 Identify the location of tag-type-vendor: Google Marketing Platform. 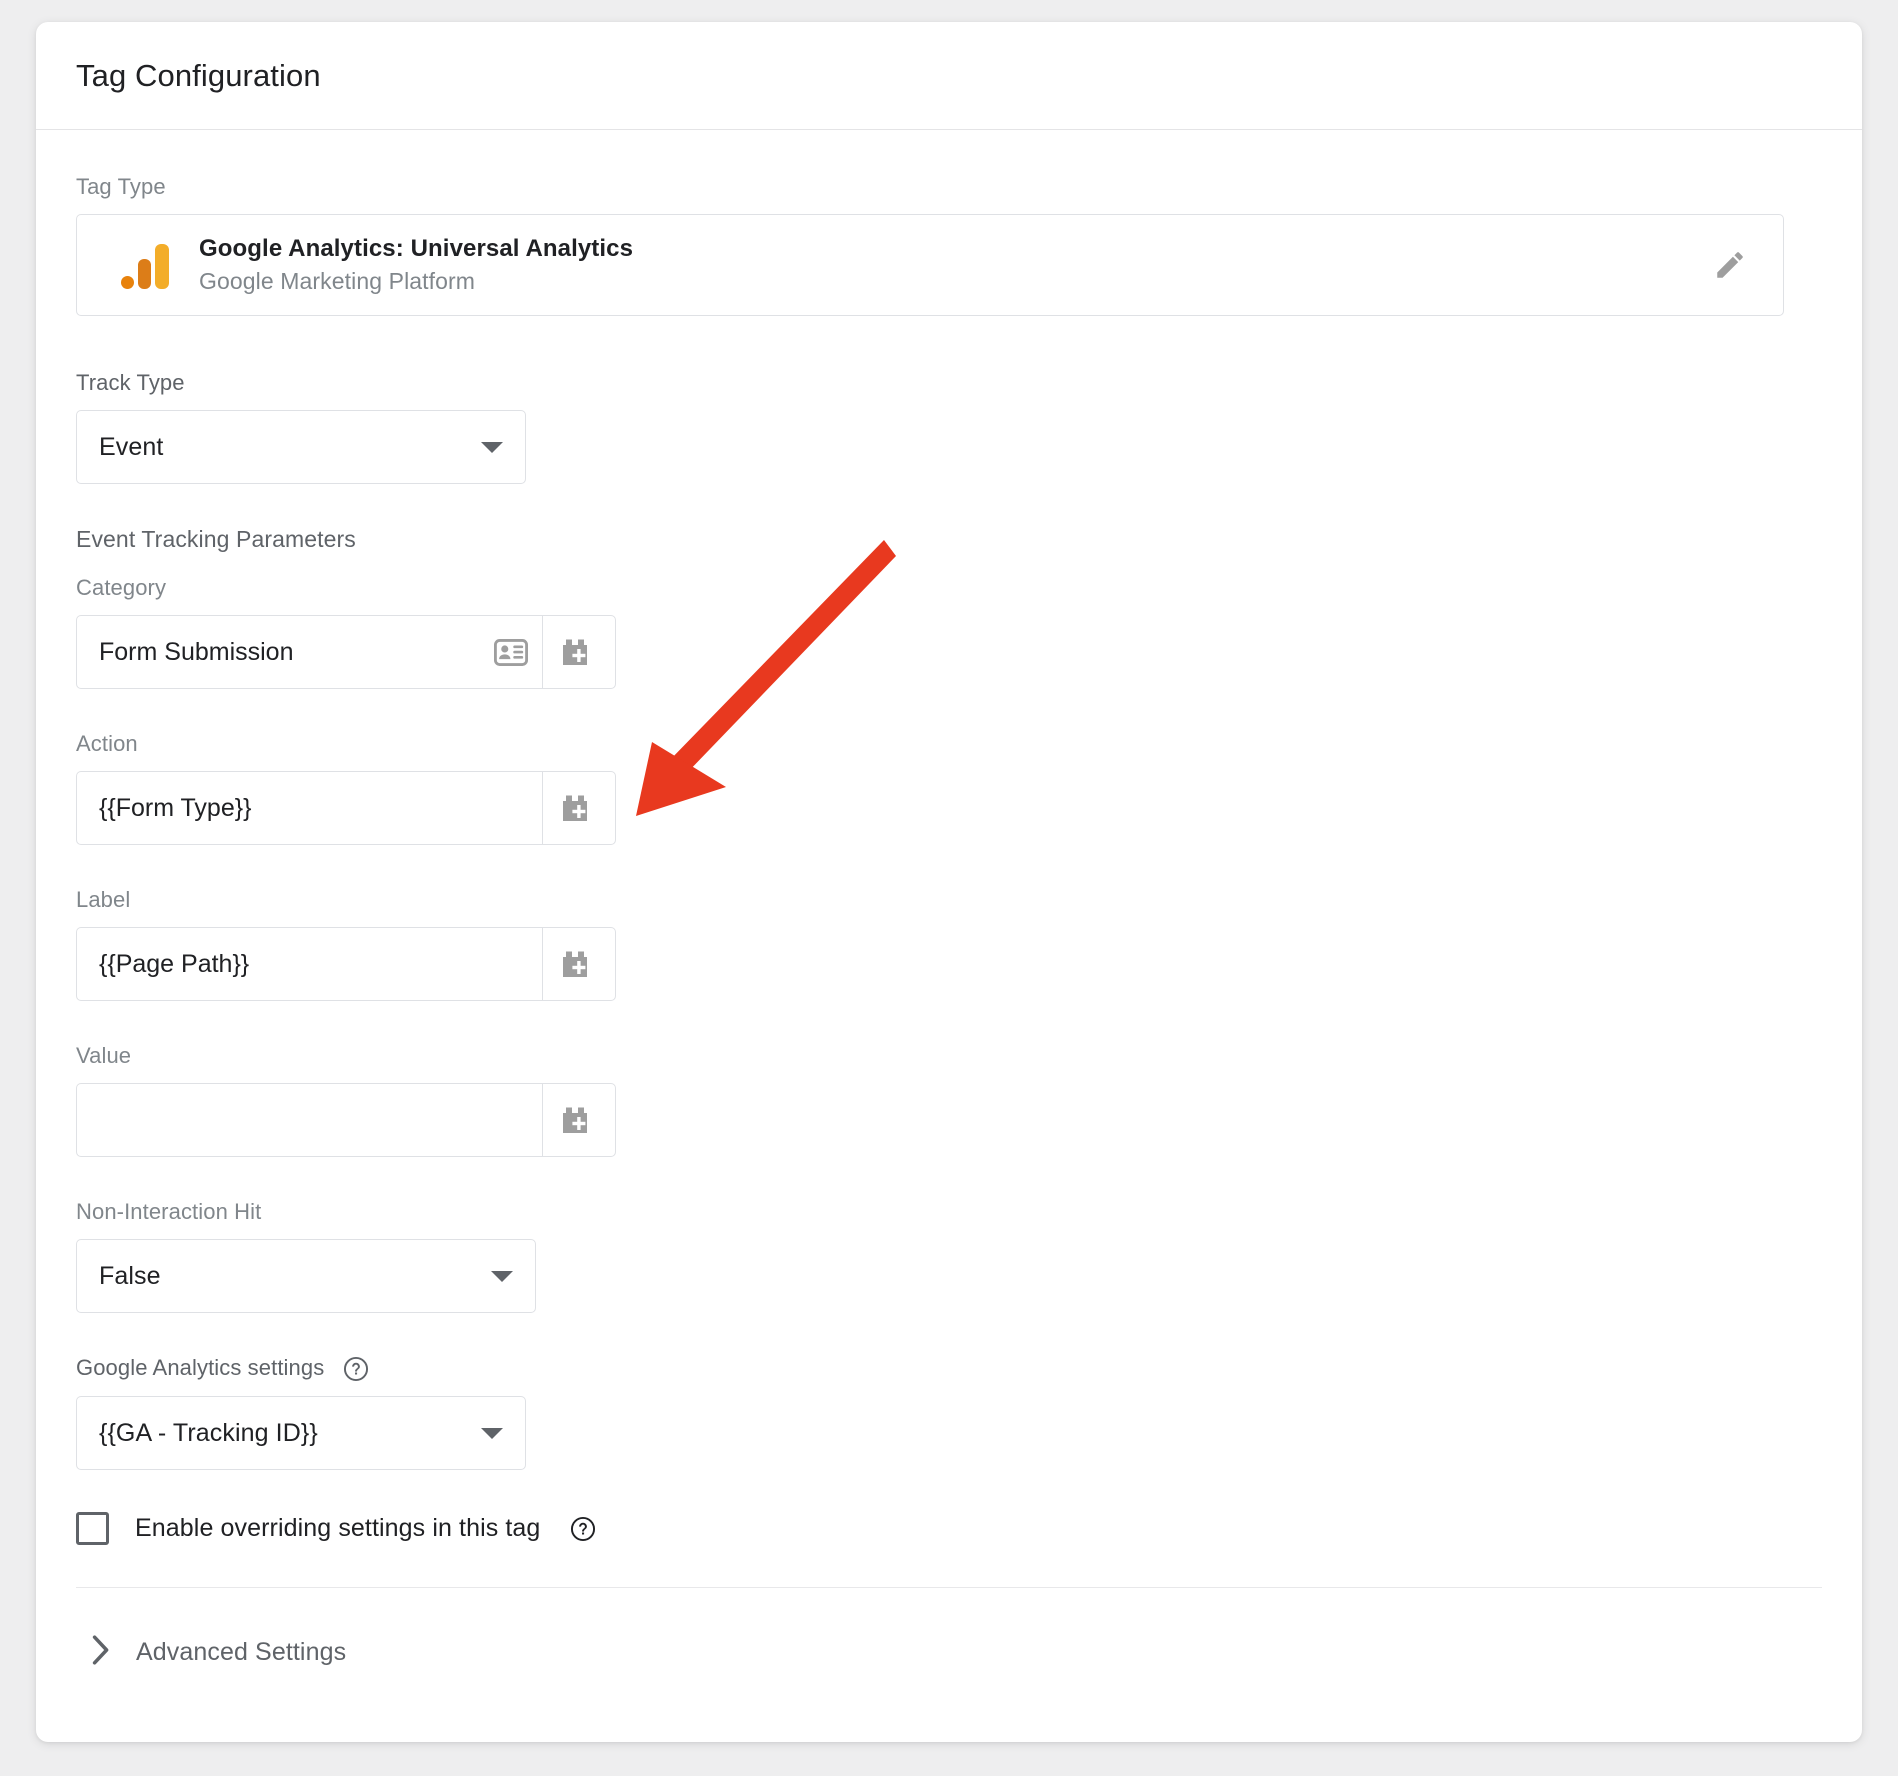
(337, 281).